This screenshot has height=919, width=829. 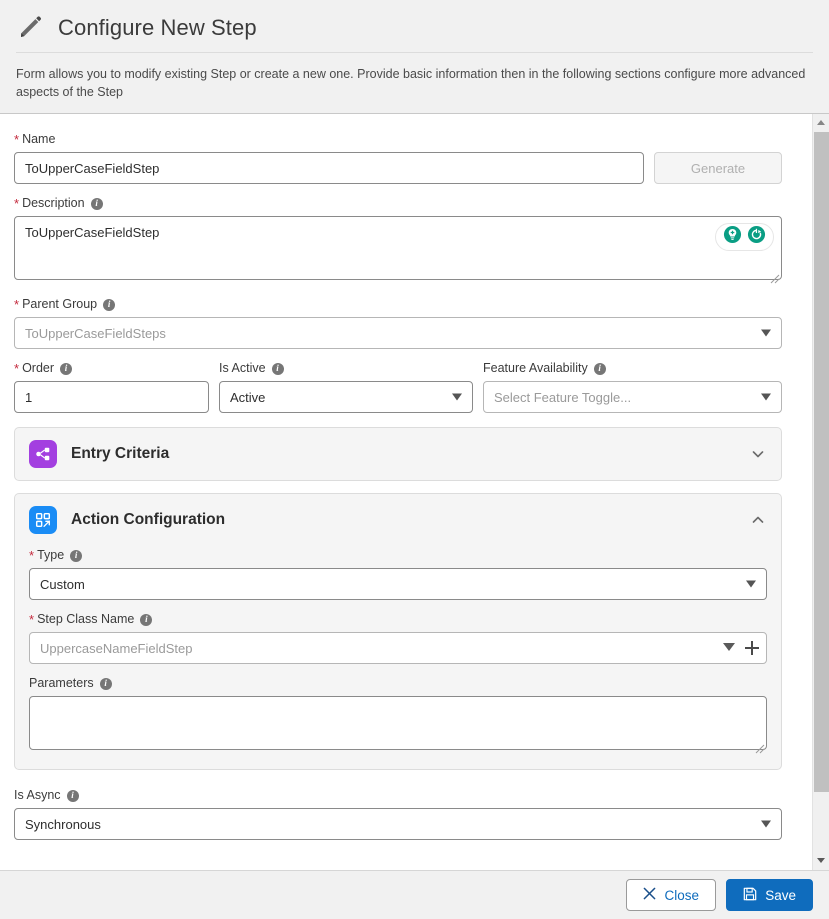 What do you see at coordinates (398, 304) in the screenshot?
I see `field-parent-group-label: * Parent Group i` at bounding box center [398, 304].